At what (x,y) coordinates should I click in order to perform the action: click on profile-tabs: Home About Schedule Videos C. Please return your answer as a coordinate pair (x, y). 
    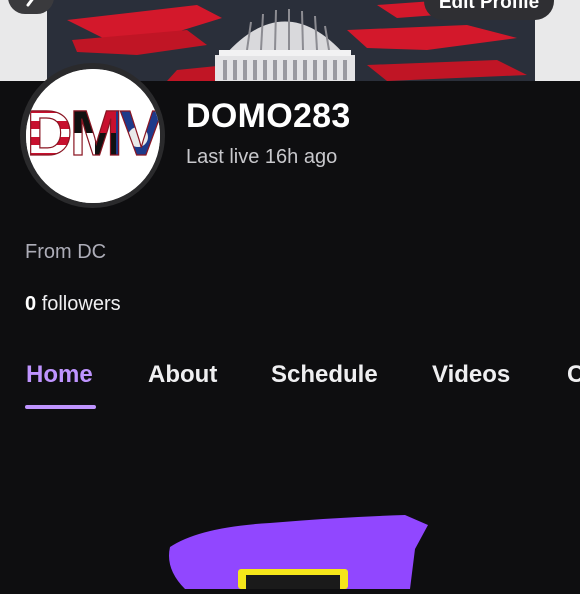
    Looking at the image, I should click on (290, 386).